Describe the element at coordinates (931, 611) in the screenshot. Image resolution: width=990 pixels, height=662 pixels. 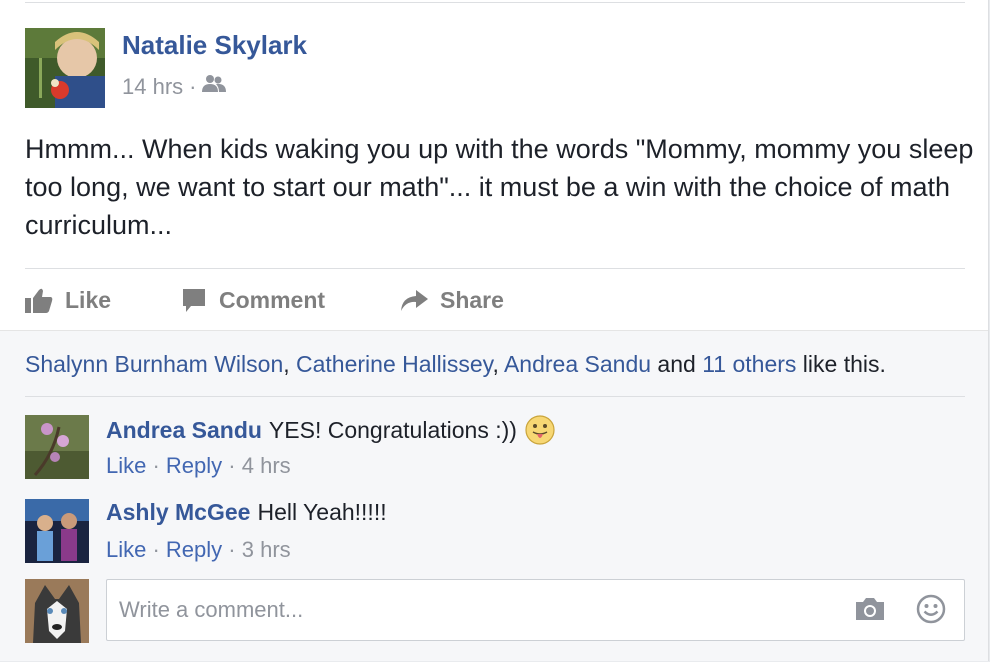
I see `smiley-icon` at that location.